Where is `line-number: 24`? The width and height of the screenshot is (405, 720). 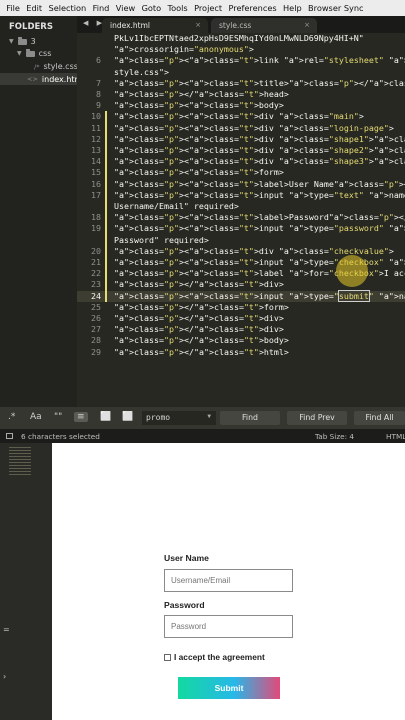
line-number: 24 is located at coordinates (96, 295).